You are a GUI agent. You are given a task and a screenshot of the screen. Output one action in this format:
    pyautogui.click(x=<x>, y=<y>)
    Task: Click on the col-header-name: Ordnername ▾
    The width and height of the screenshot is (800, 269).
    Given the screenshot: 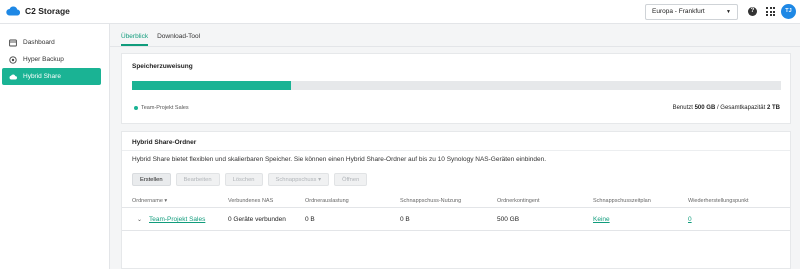 What is the action you would take?
    pyautogui.click(x=149, y=201)
    